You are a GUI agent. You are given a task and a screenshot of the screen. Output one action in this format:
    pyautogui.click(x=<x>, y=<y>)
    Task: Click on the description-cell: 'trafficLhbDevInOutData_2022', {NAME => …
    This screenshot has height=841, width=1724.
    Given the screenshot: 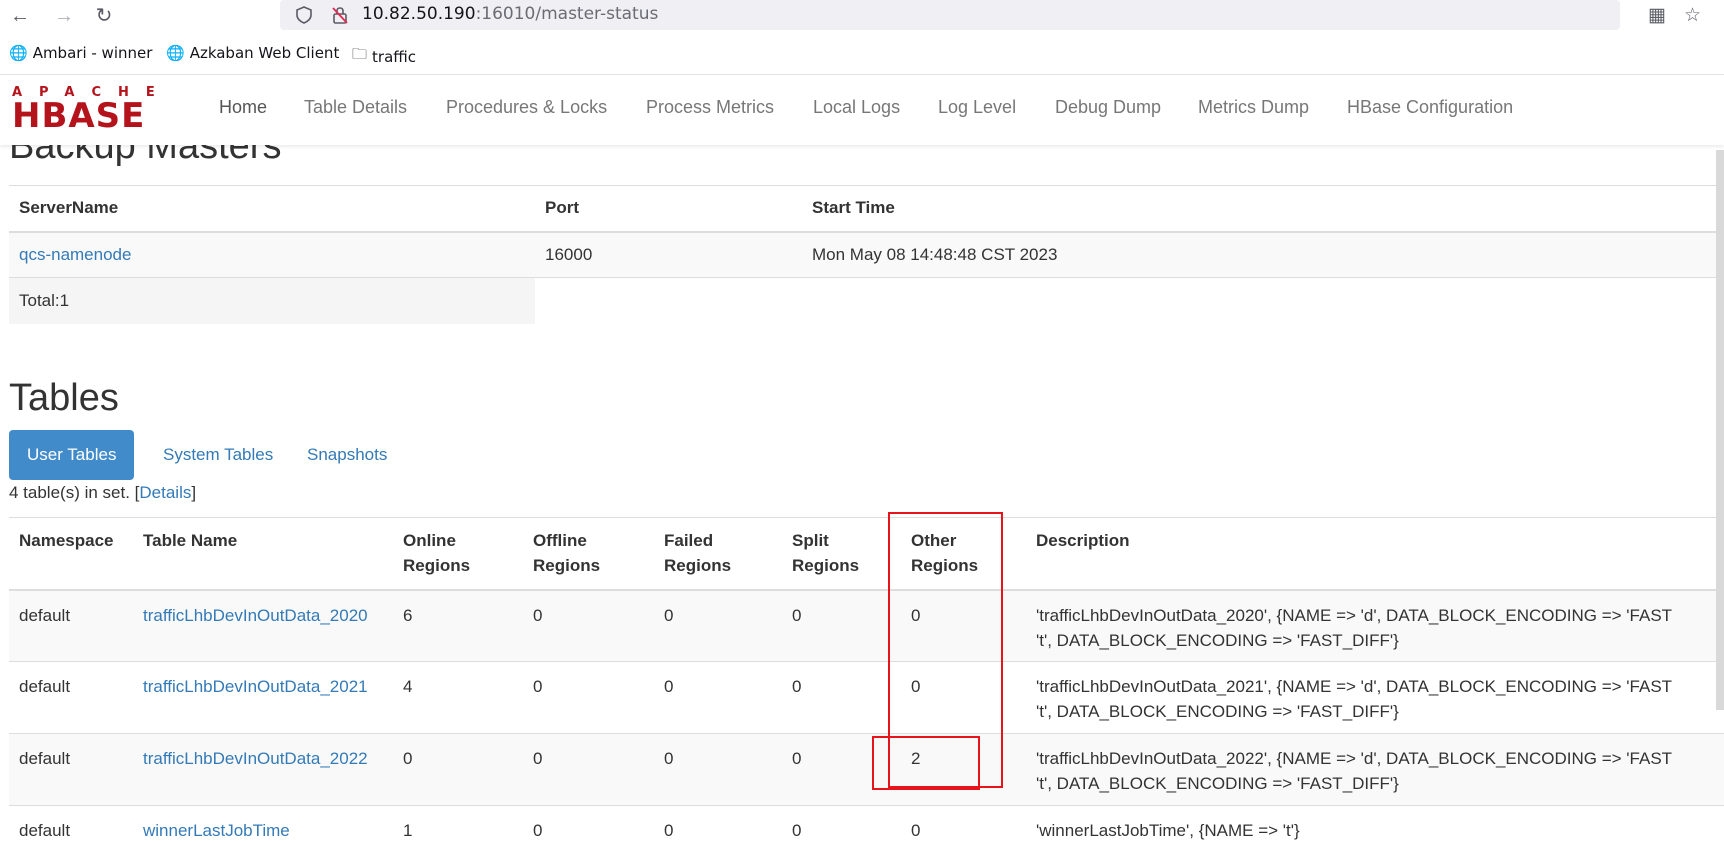 What is the action you would take?
    pyautogui.click(x=1375, y=769)
    